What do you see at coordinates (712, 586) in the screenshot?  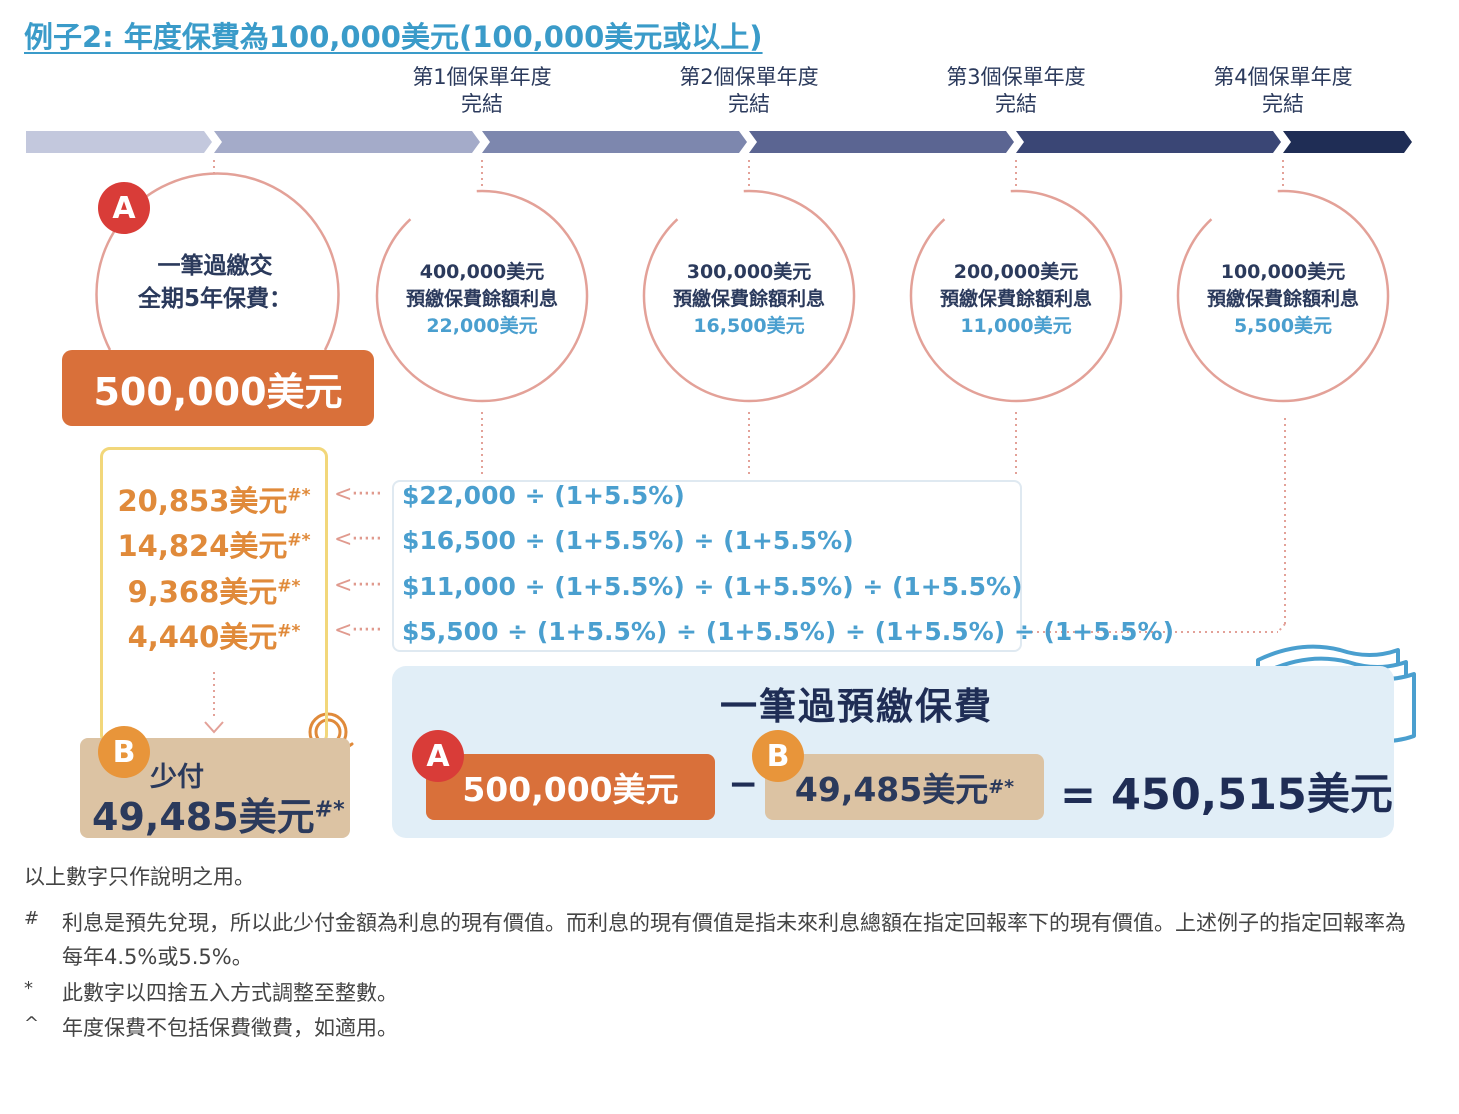 I see `discount-calculation: $11,000 ÷ (1+5.5%) ÷ (1+5.5%) ÷ (1+5.5%)` at bounding box center [712, 586].